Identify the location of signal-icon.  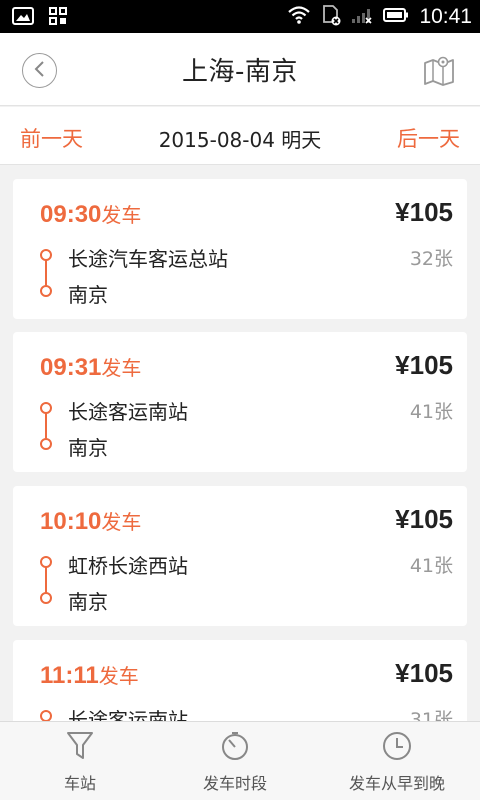
(362, 17).